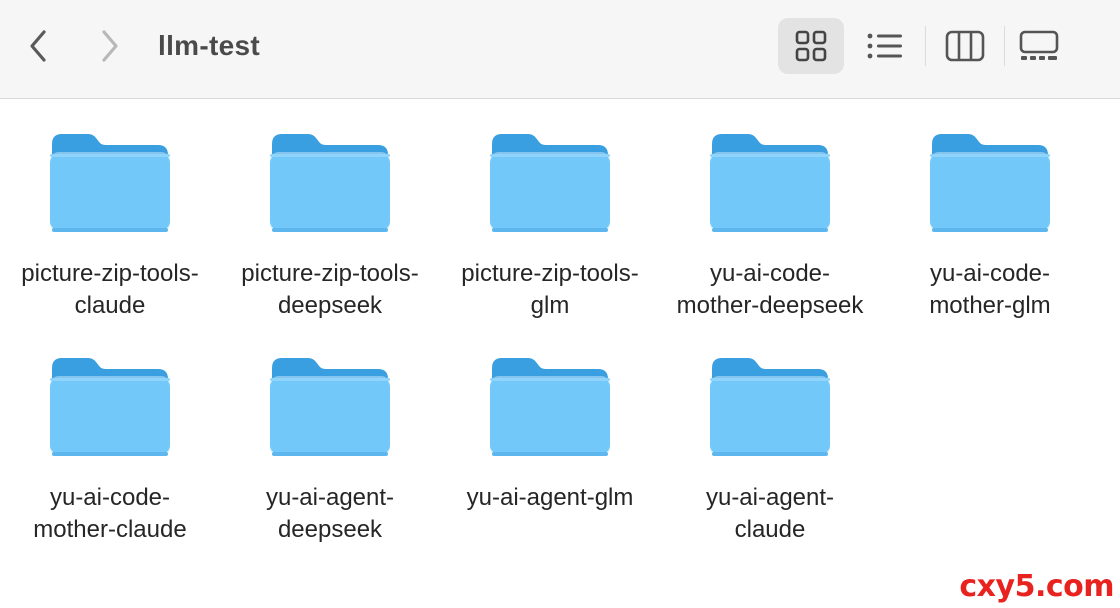 The height and width of the screenshot is (608, 1120). Describe the element at coordinates (550, 497) in the screenshot. I see `folder-label: yu-ai-agent-glm` at that location.